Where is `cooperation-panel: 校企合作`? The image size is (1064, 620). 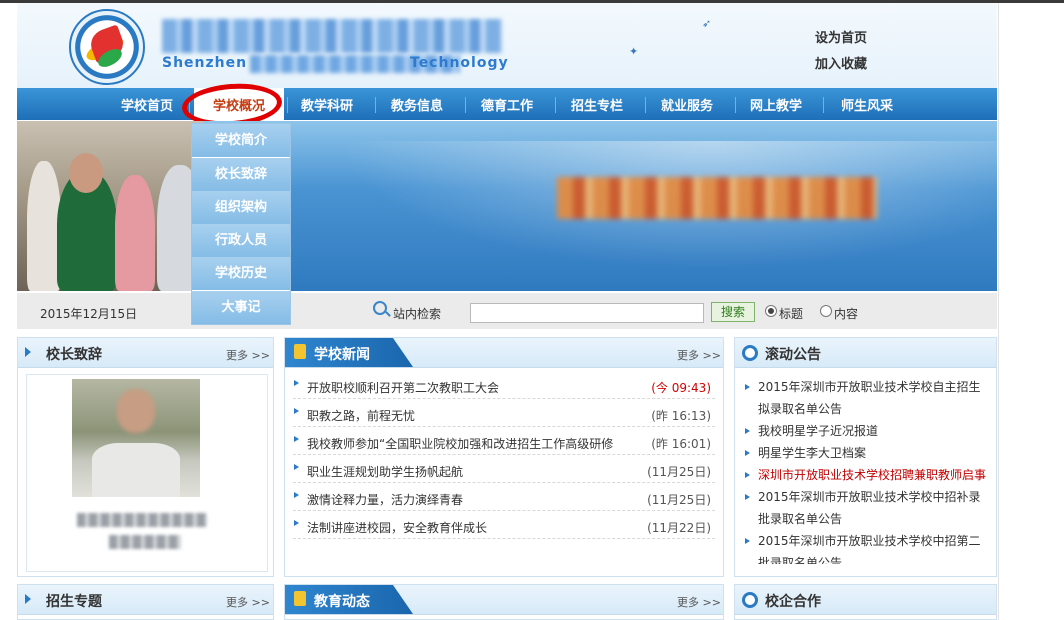
cooperation-panel: 校企合作 is located at coordinates (865, 602).